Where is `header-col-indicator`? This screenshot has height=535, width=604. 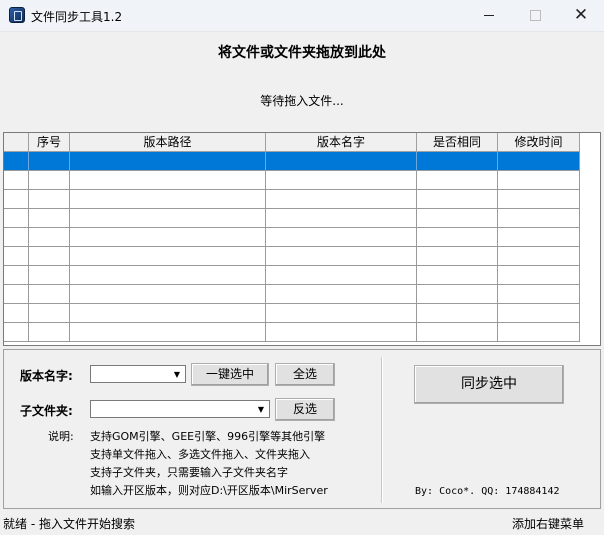 header-col-indicator is located at coordinates (16, 142).